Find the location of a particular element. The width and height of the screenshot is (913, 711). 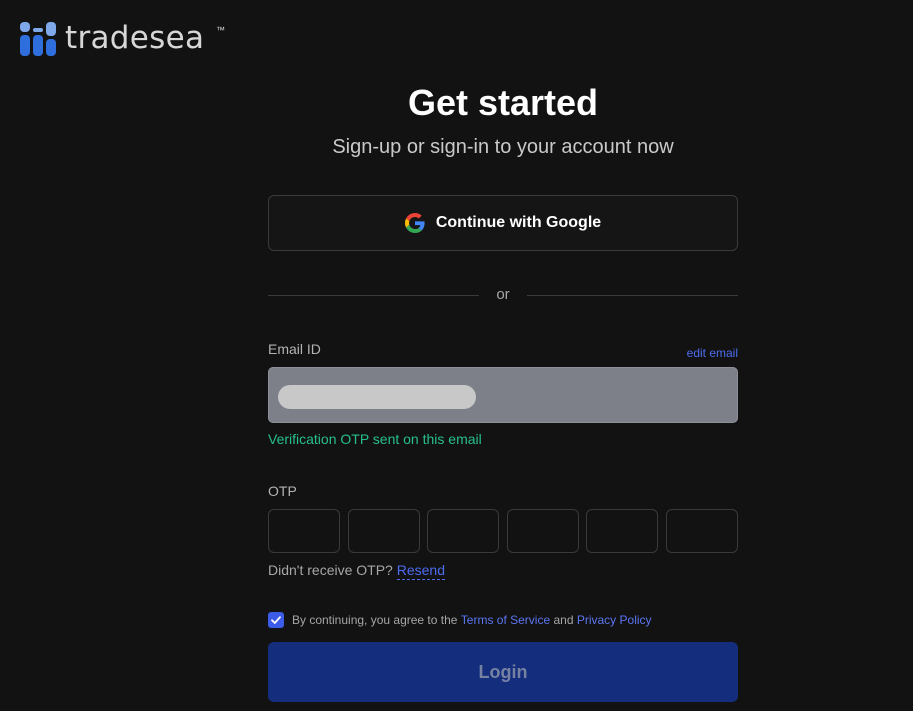

or-divider: or is located at coordinates (503, 295).